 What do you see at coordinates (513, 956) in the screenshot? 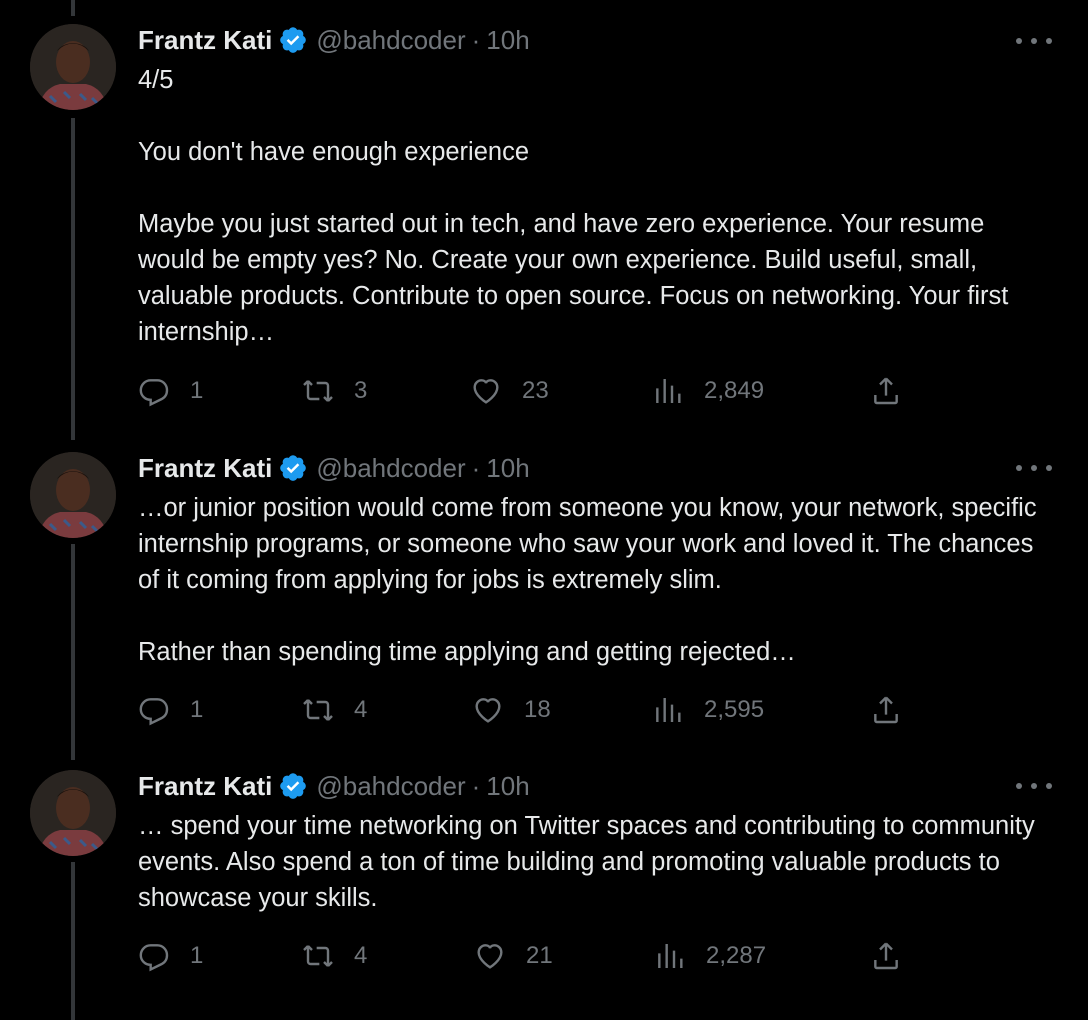
I see `like-button: 21` at bounding box center [513, 956].